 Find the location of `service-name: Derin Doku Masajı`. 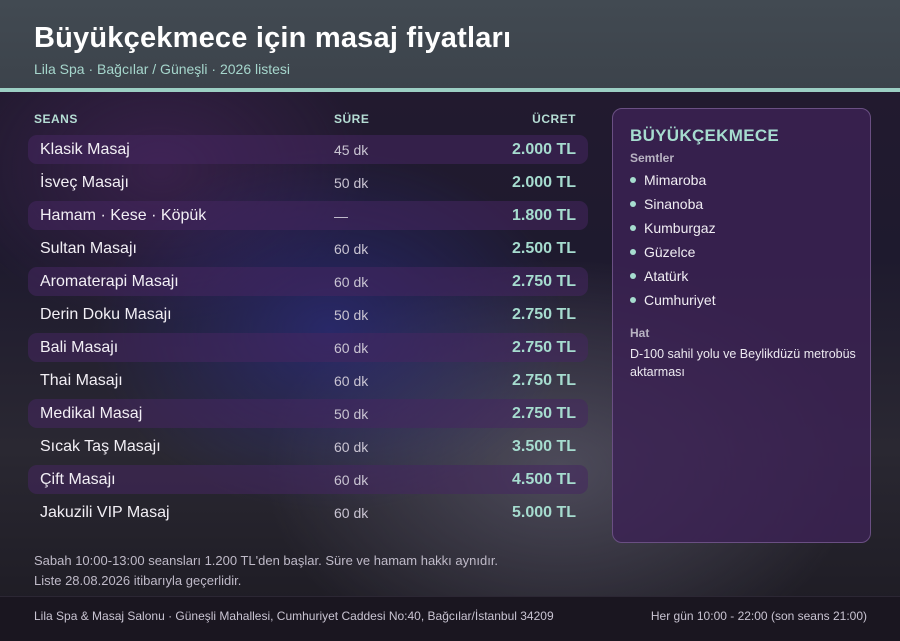

service-name: Derin Doku Masajı is located at coordinates (106, 314).